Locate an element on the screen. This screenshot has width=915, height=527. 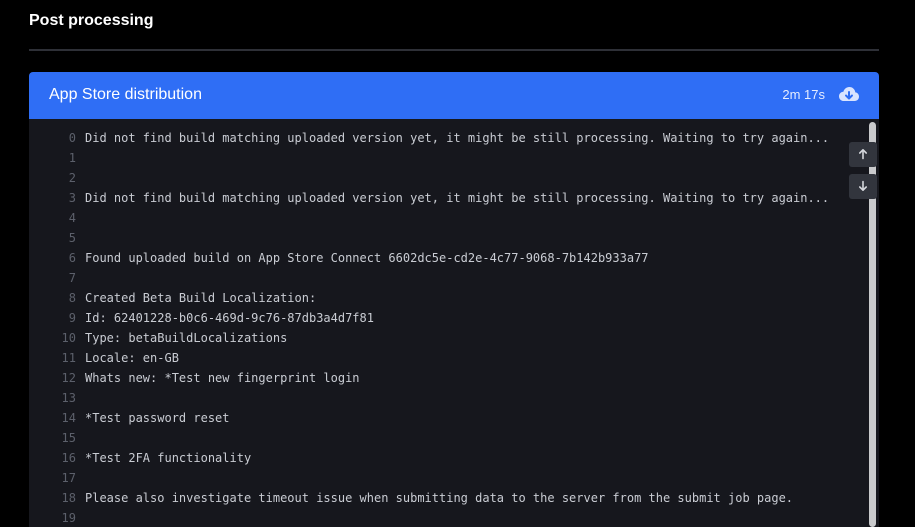
arrow-down-icon is located at coordinates (863, 185).